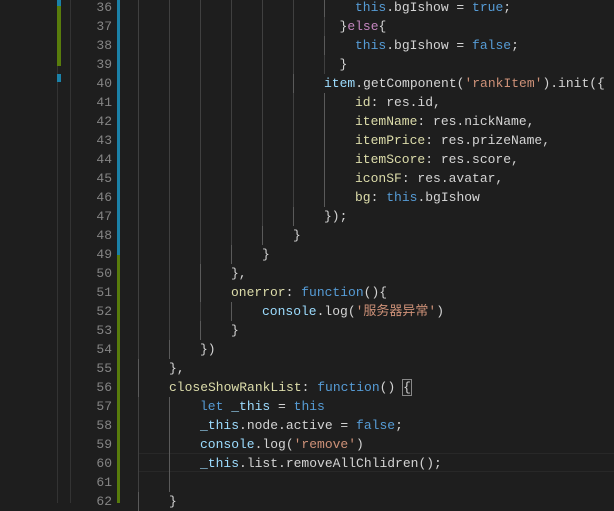  I want to click on code-line: onerror: function(){, so click(309, 292).